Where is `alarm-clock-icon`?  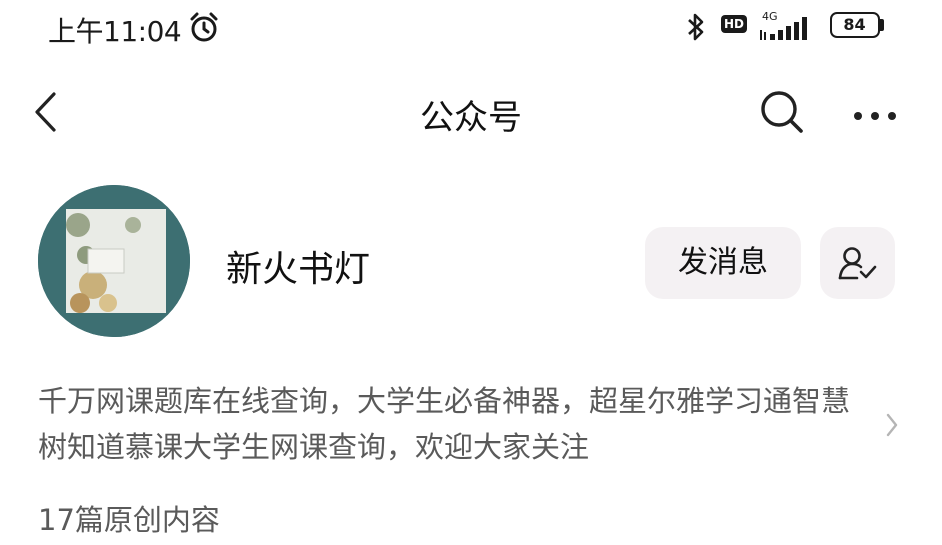 alarm-clock-icon is located at coordinates (204, 29).